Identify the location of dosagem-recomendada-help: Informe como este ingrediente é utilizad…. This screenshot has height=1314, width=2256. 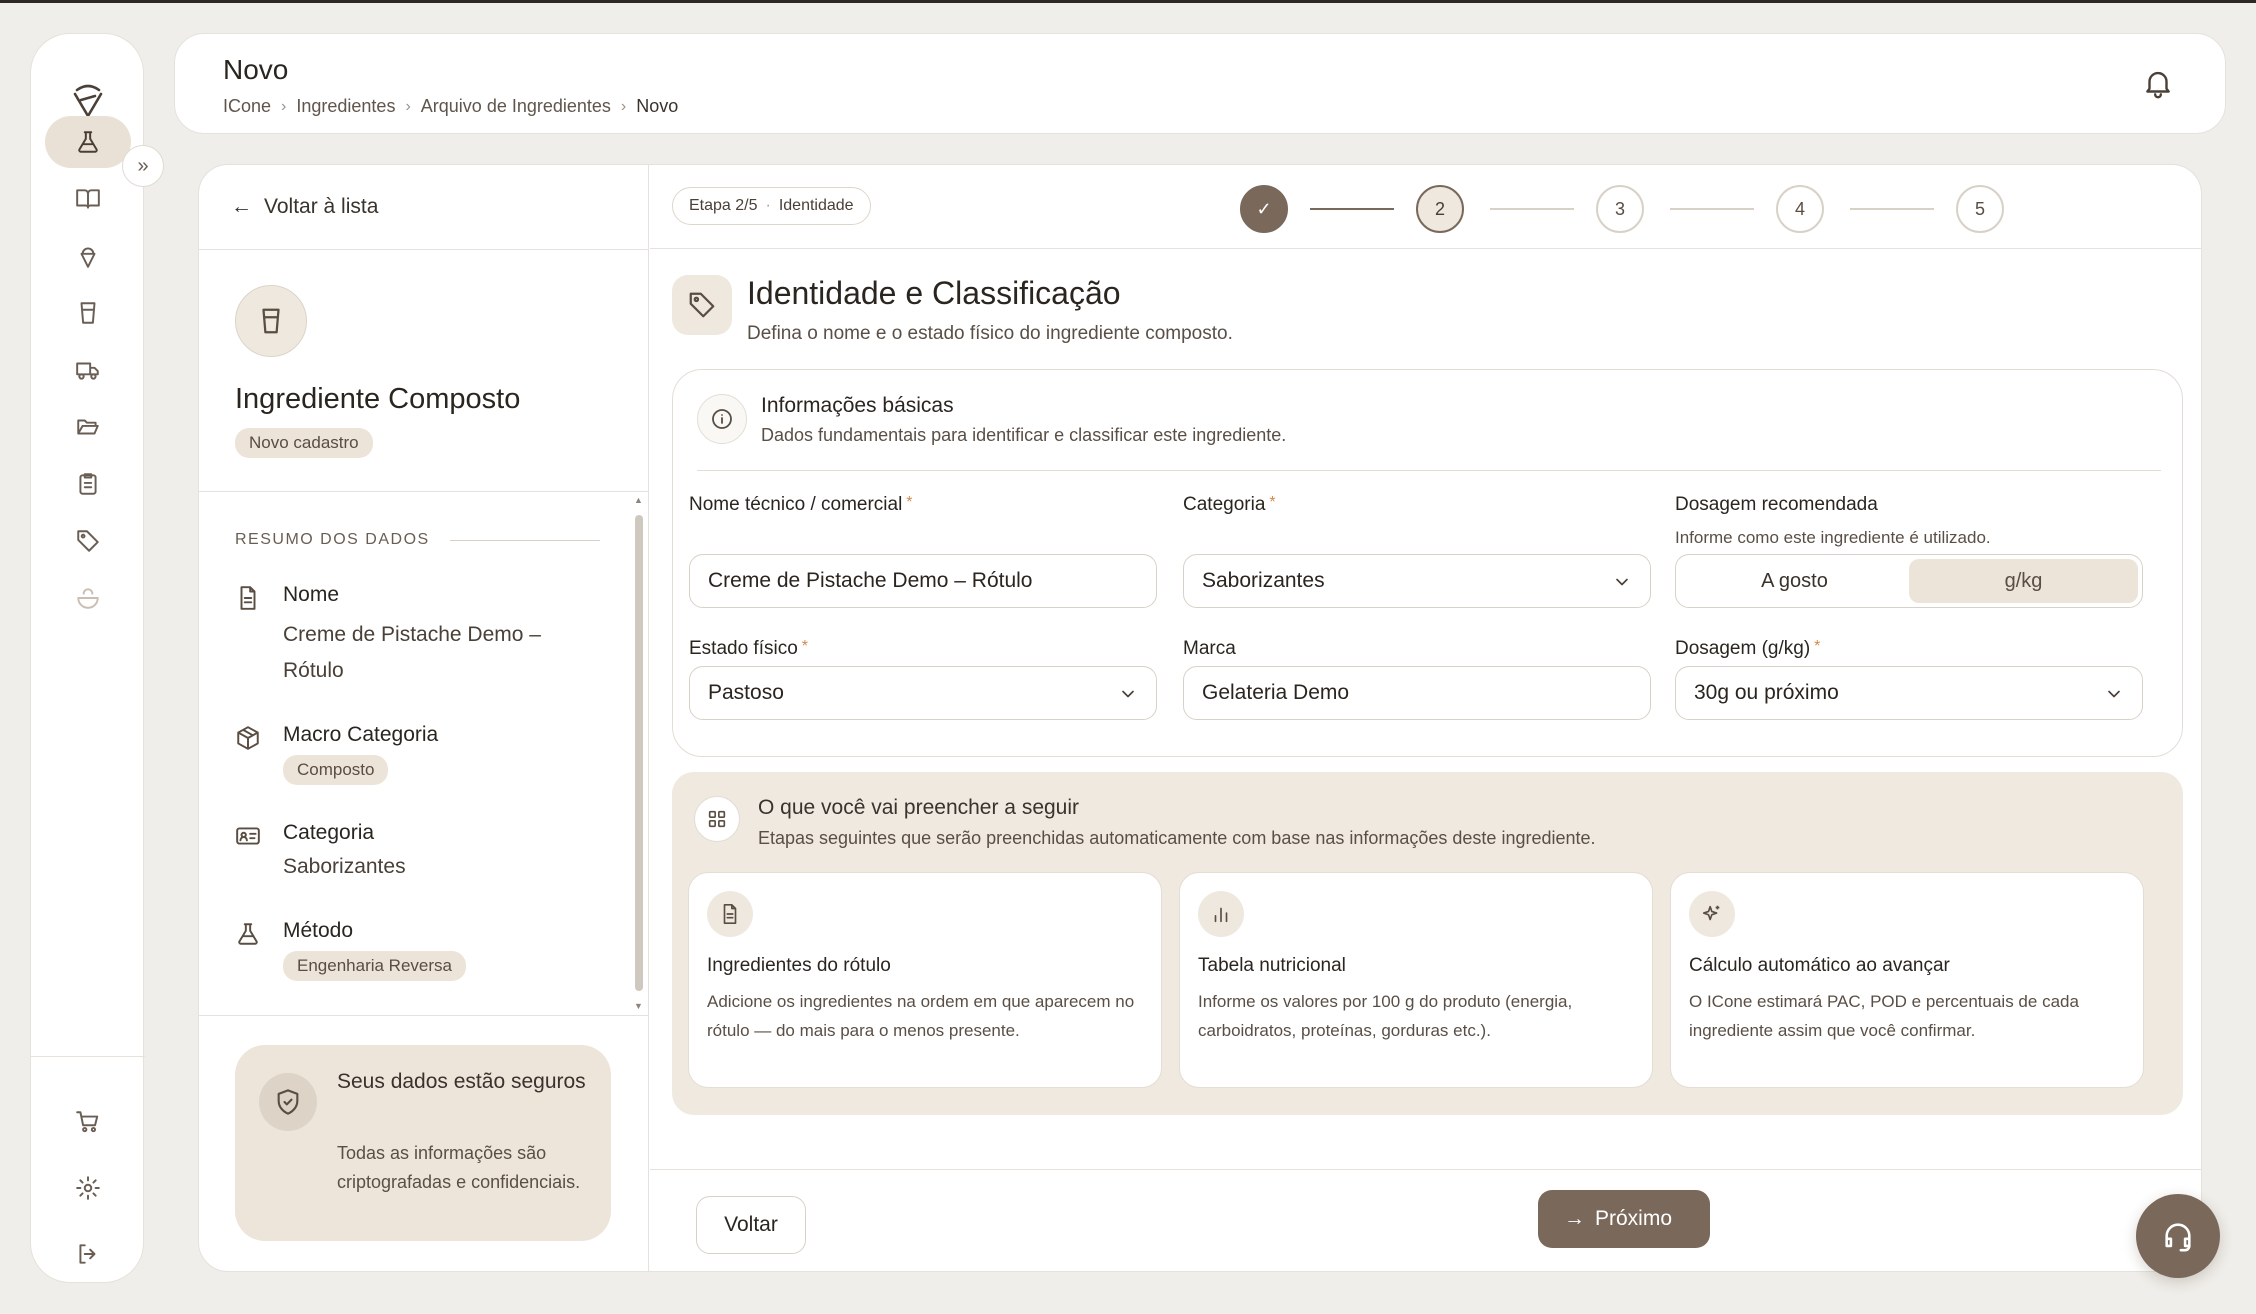
(1833, 537).